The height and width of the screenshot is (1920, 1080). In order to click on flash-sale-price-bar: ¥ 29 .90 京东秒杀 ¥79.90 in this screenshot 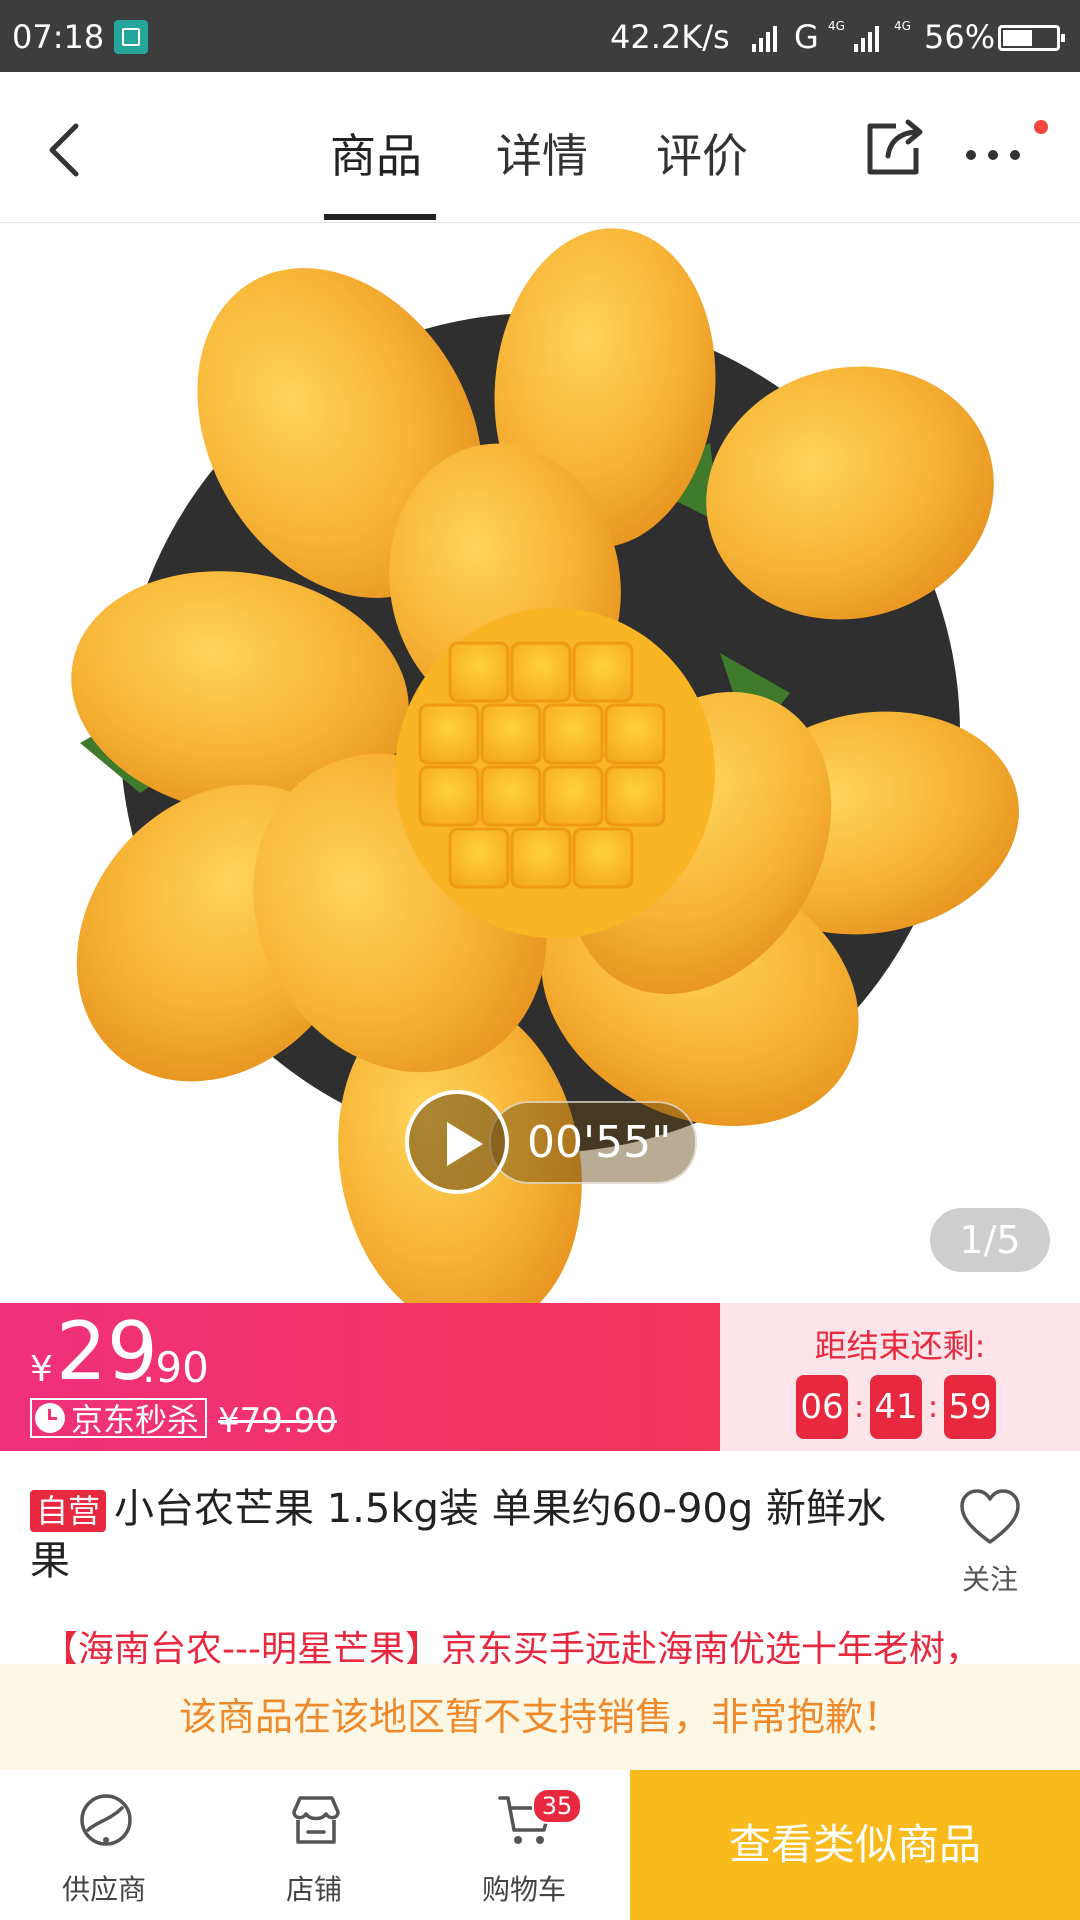, I will do `click(360, 1377)`.